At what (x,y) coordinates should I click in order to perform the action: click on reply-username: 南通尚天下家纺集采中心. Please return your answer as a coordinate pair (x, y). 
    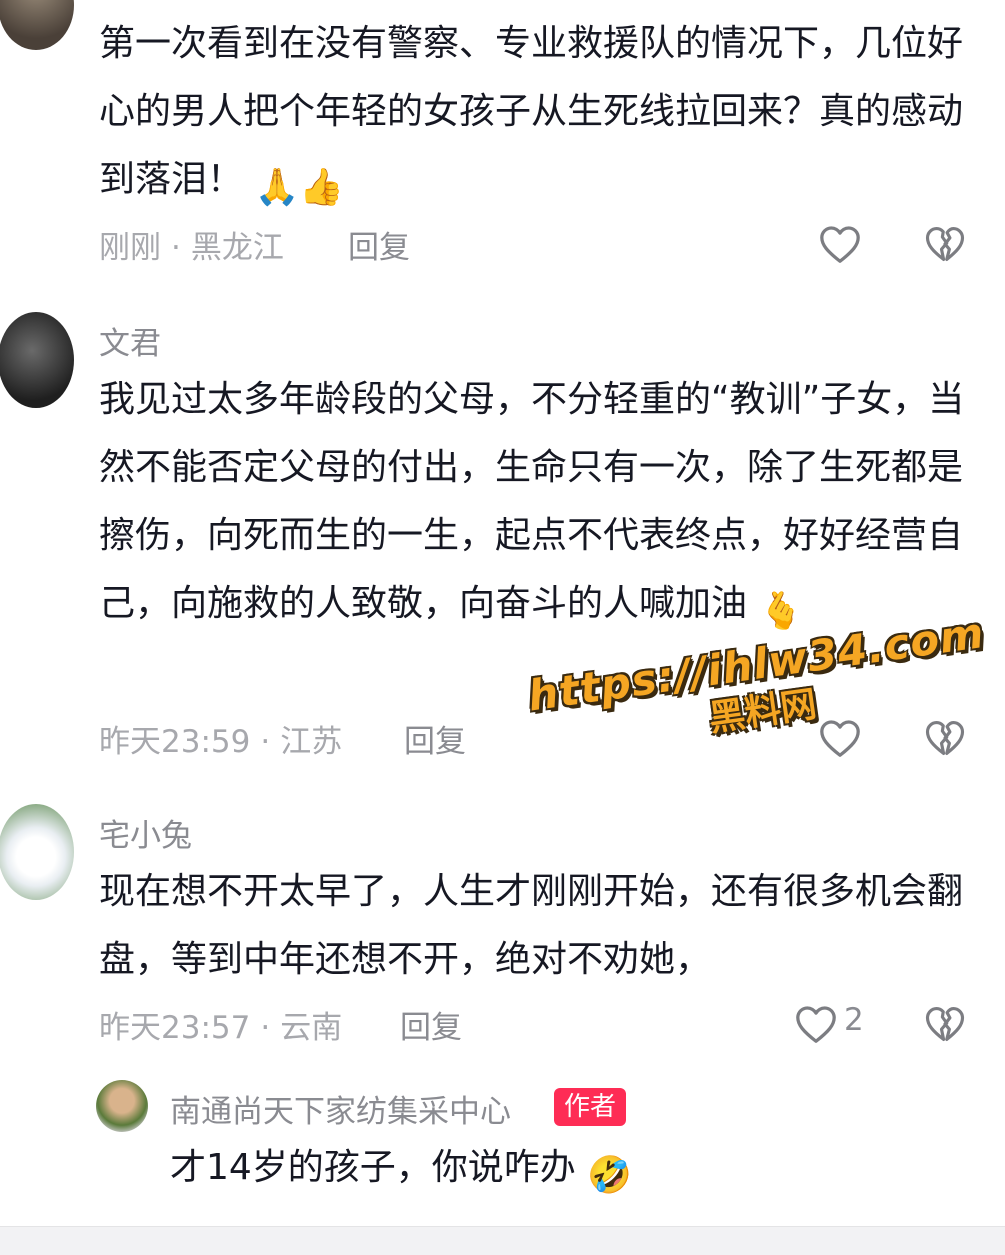
    Looking at the image, I should click on (340, 1108).